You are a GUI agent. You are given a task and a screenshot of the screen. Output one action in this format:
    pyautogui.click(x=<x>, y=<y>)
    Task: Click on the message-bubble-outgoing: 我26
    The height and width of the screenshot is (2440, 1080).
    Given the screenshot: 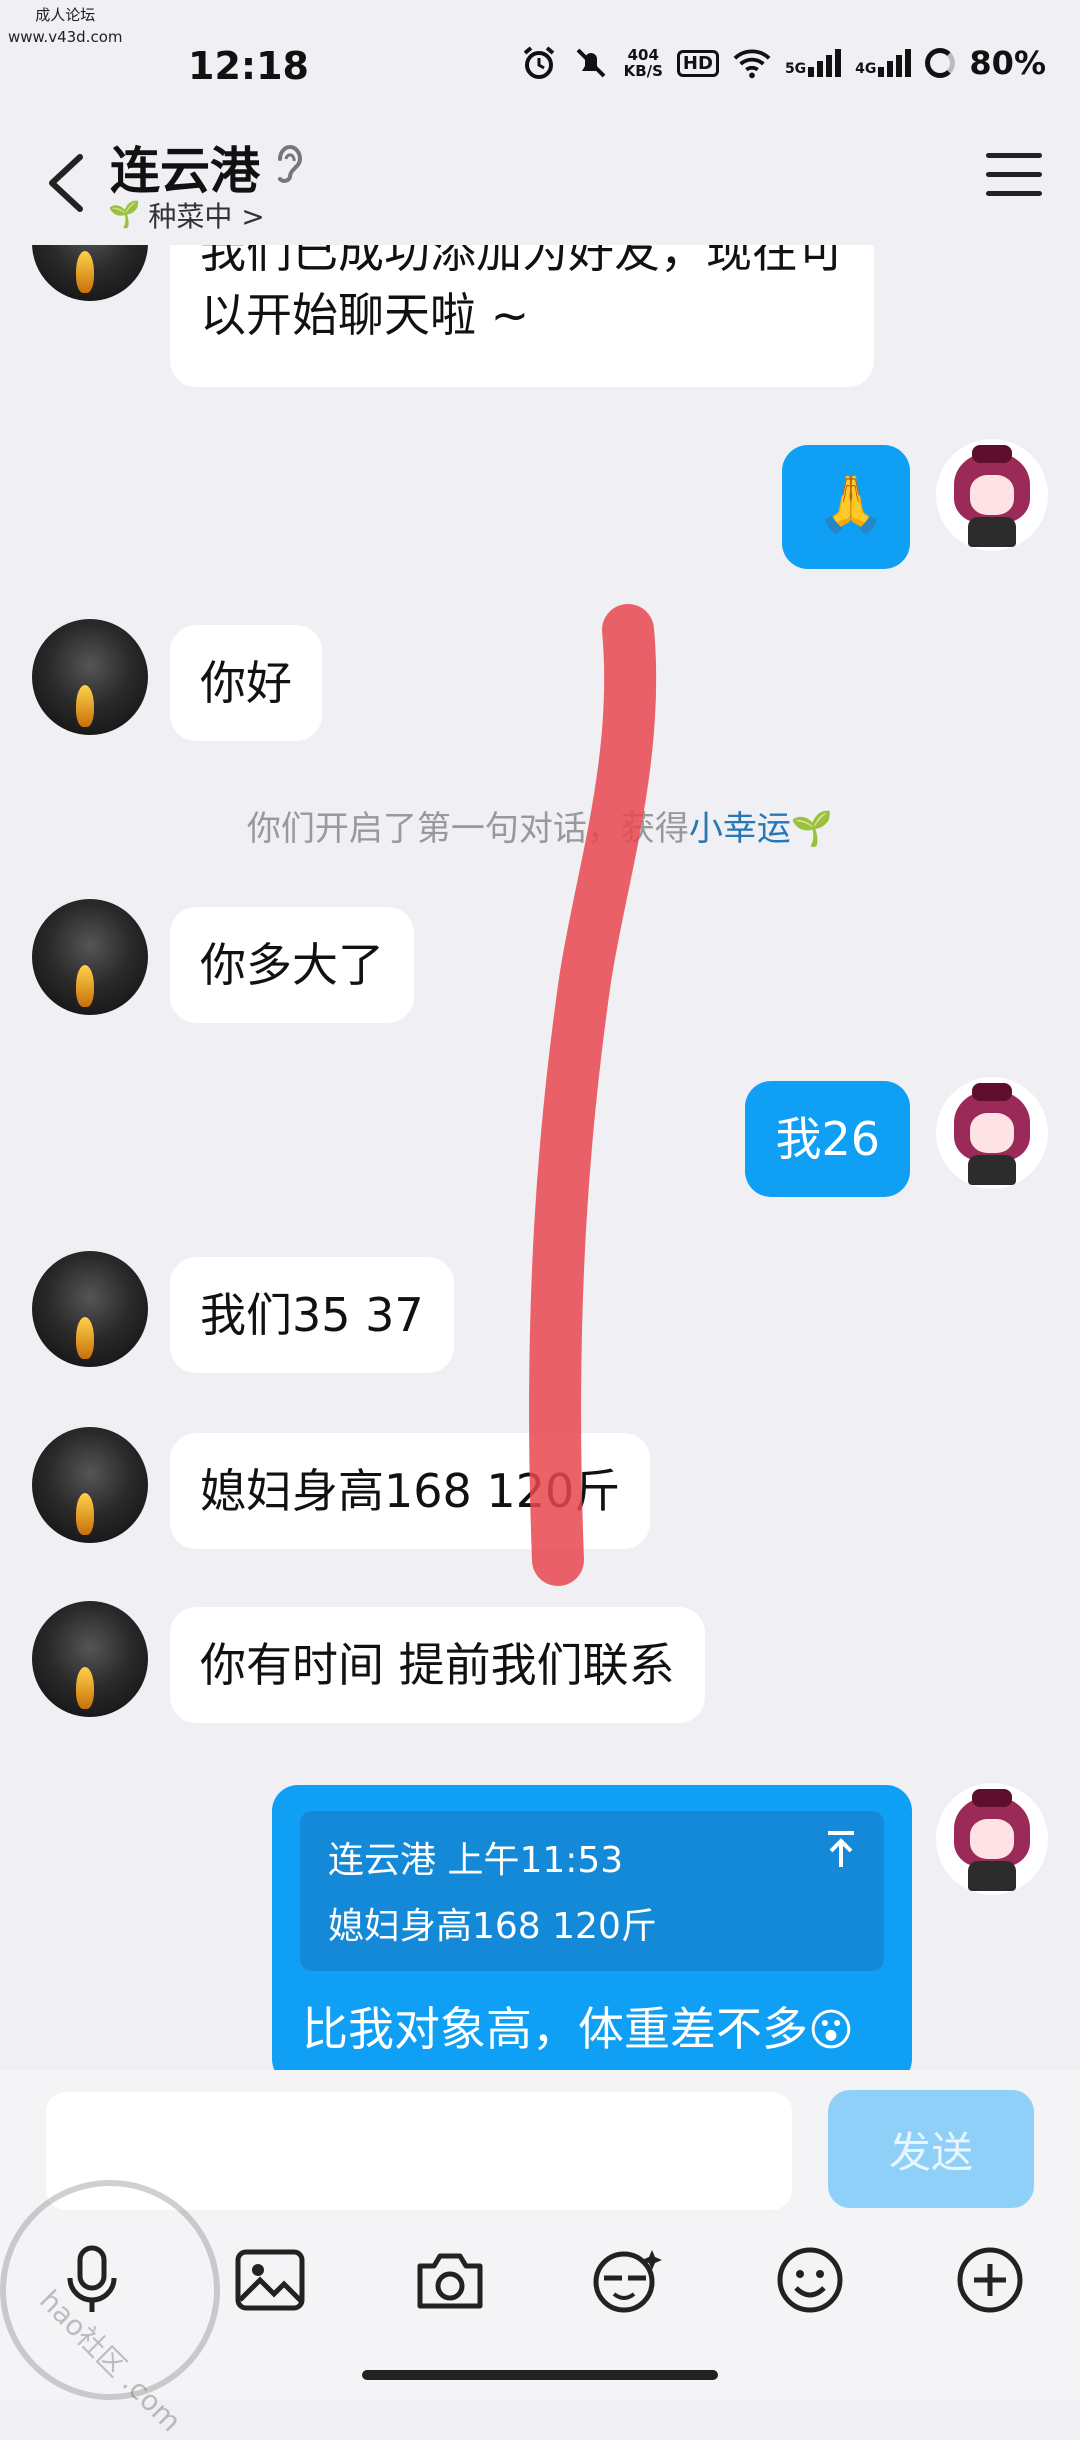 What is the action you would take?
    pyautogui.click(x=827, y=1139)
    